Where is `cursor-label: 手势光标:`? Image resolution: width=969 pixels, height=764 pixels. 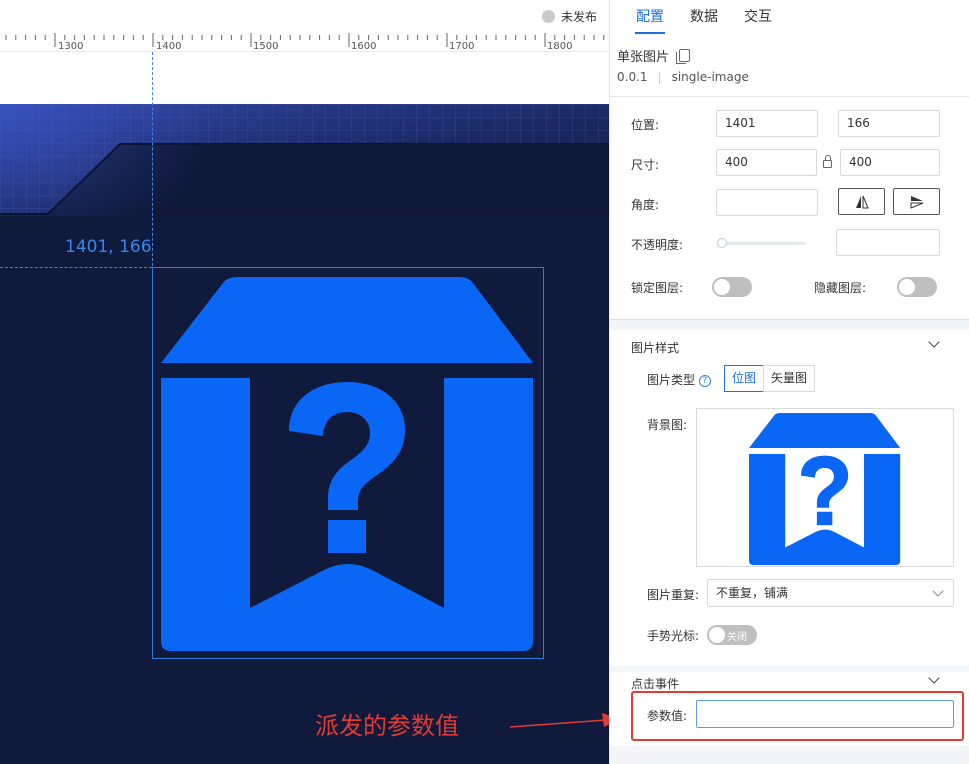 cursor-label: 手势光标: is located at coordinates (673, 636).